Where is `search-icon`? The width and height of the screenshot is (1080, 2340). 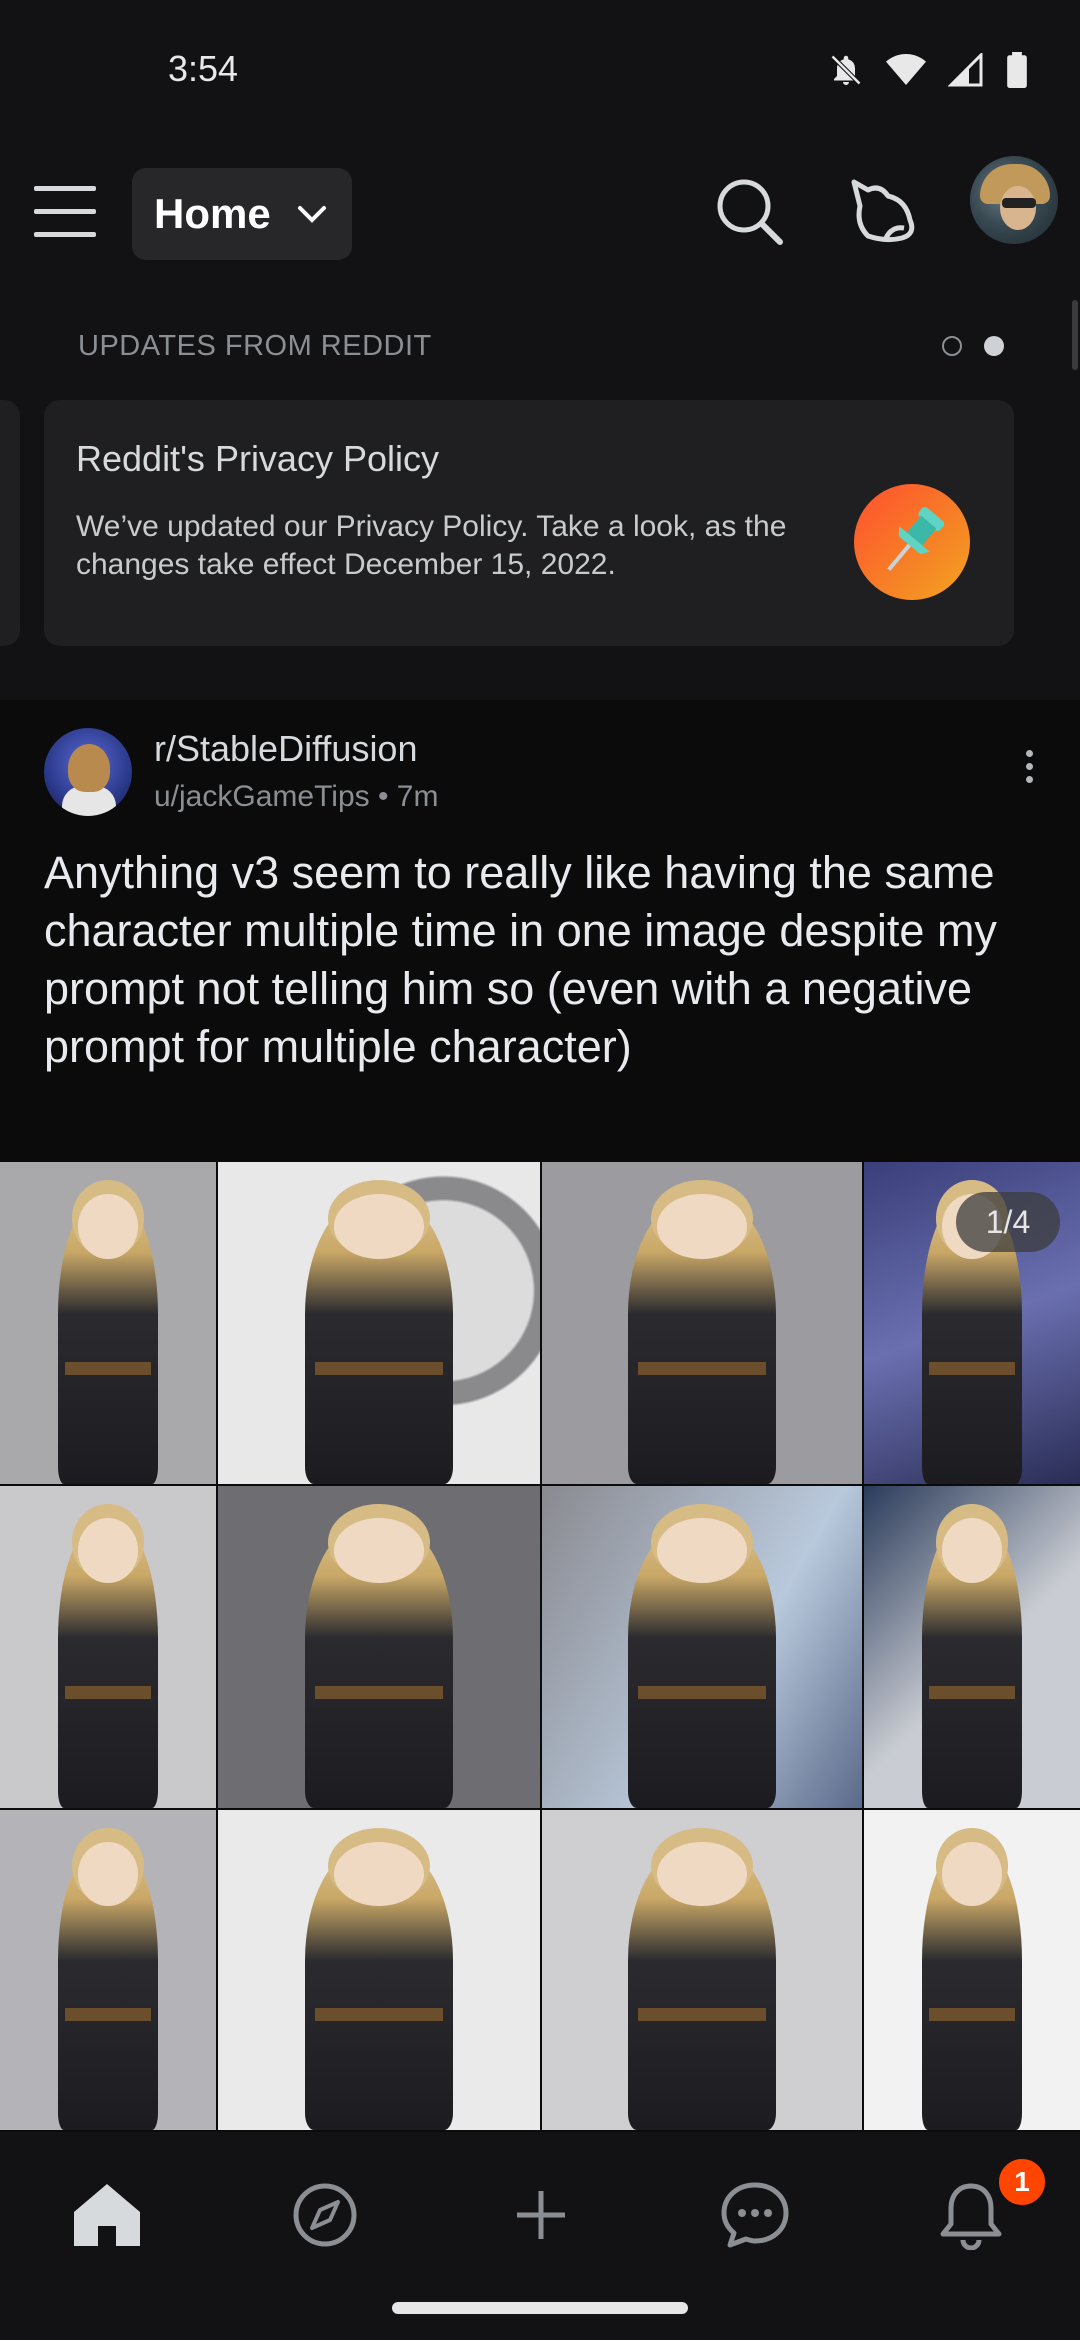 search-icon is located at coordinates (749, 211).